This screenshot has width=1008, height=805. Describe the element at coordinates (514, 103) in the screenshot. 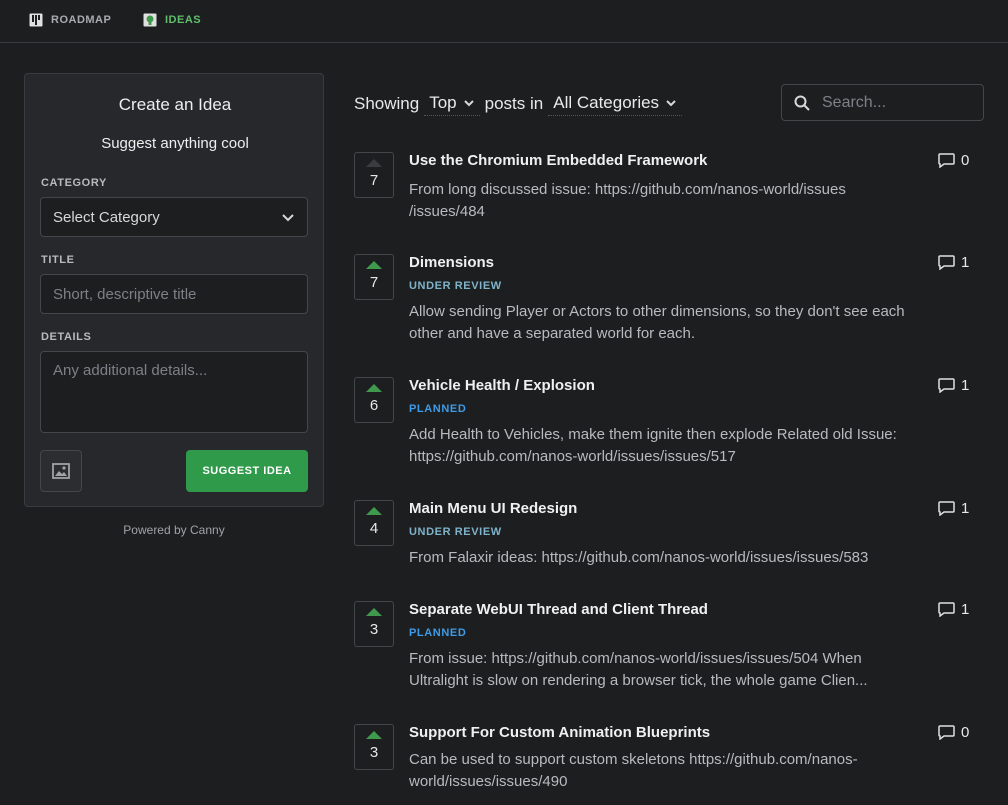

I see `posts-in-label: posts in` at that location.